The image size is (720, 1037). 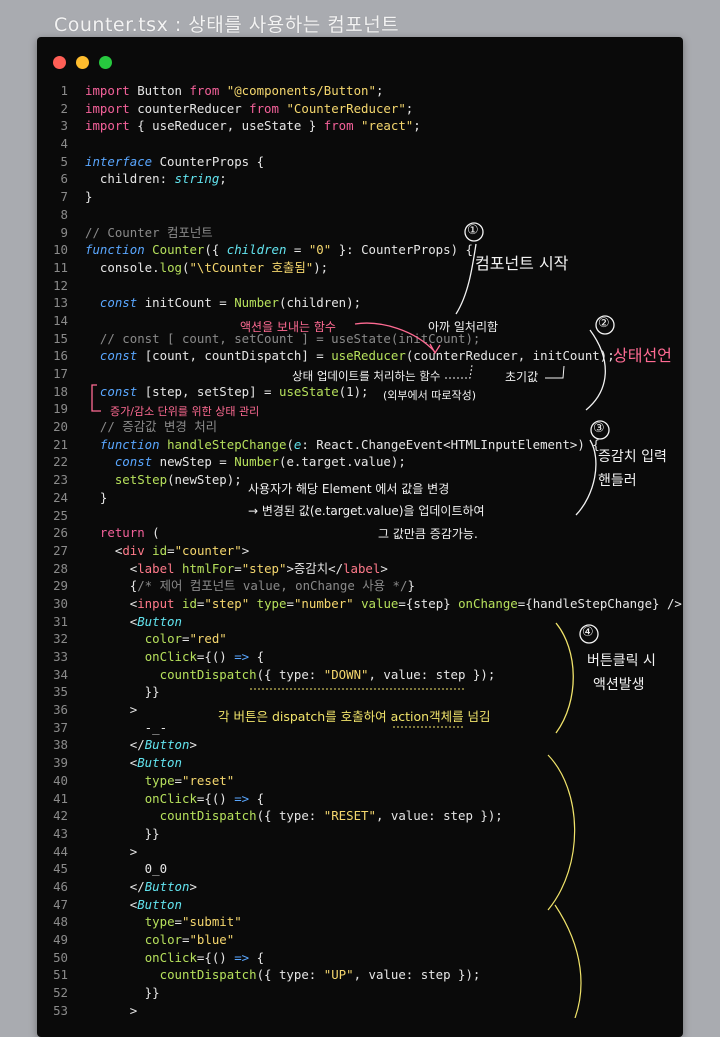 I want to click on code-line: 5 interface CounterProps {, so click(x=360, y=162).